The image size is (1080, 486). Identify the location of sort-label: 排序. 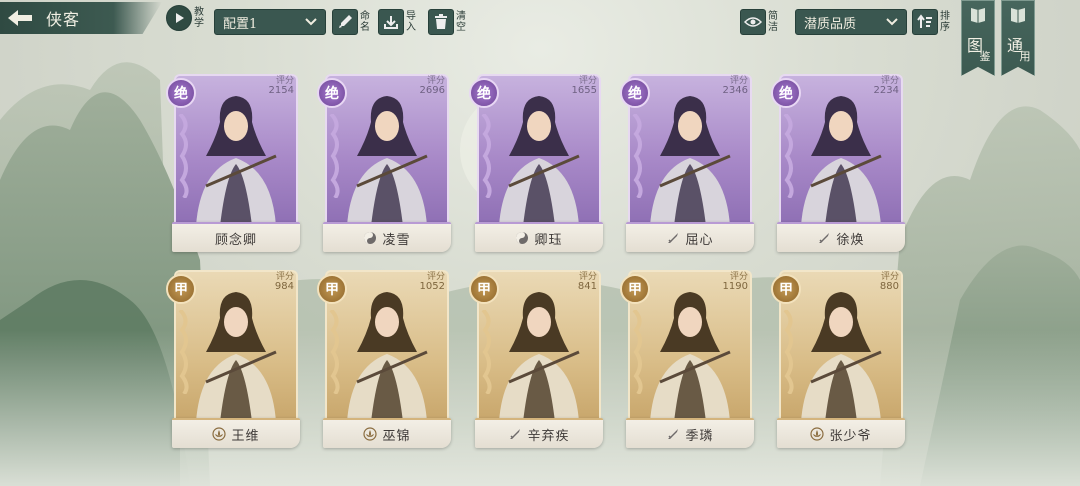
(945, 22).